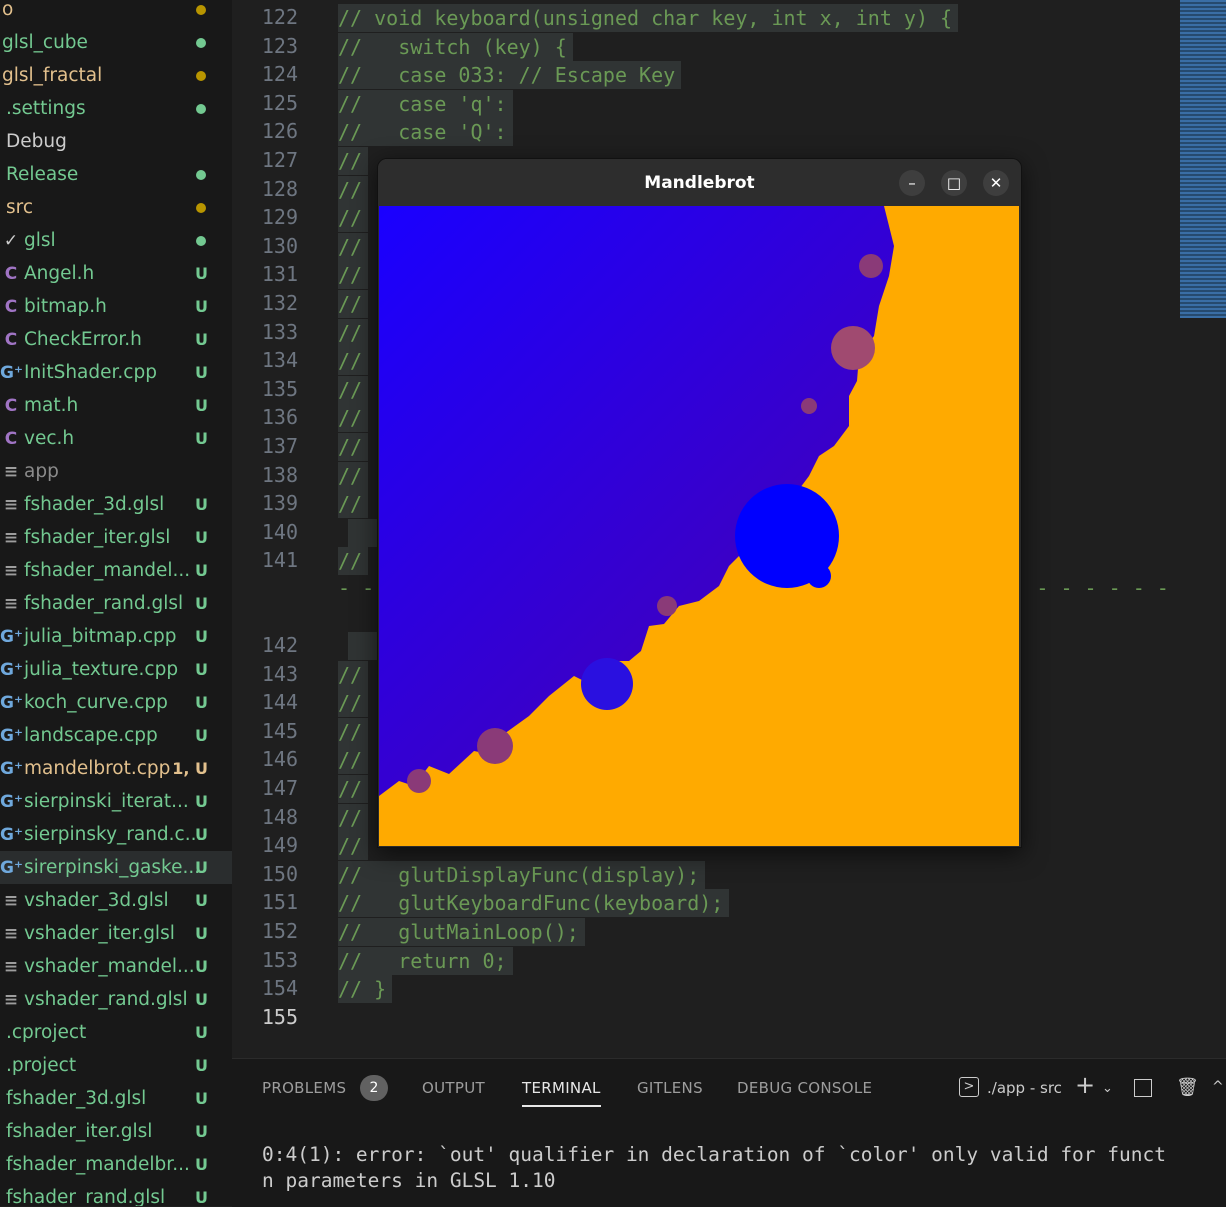 Image resolution: width=1226 pixels, height=1207 pixels. What do you see at coordinates (116, 1193) in the screenshot?
I see `explorer-item: fshader_rand.glsl U` at bounding box center [116, 1193].